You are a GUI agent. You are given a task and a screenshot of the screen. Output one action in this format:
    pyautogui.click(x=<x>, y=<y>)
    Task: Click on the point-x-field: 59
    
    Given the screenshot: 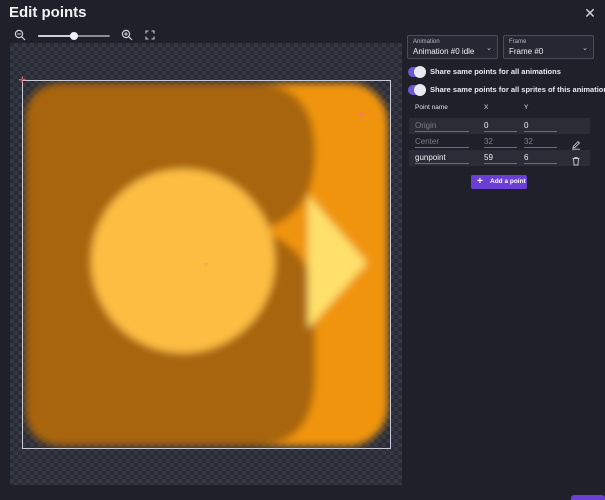 What is the action you would take?
    pyautogui.click(x=500, y=158)
    